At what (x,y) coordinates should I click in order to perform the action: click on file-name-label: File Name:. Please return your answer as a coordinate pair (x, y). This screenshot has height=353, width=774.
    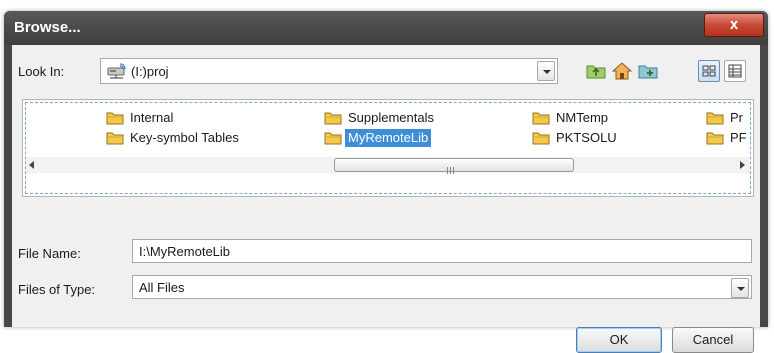
    Looking at the image, I should click on (49, 253).